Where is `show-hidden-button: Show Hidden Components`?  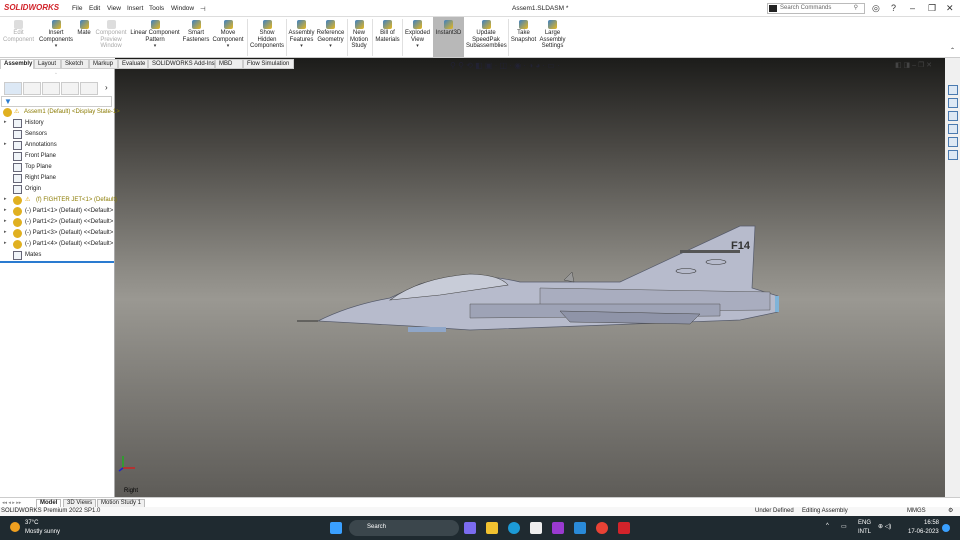 show-hidden-button: Show Hidden Components is located at coordinates (267, 35).